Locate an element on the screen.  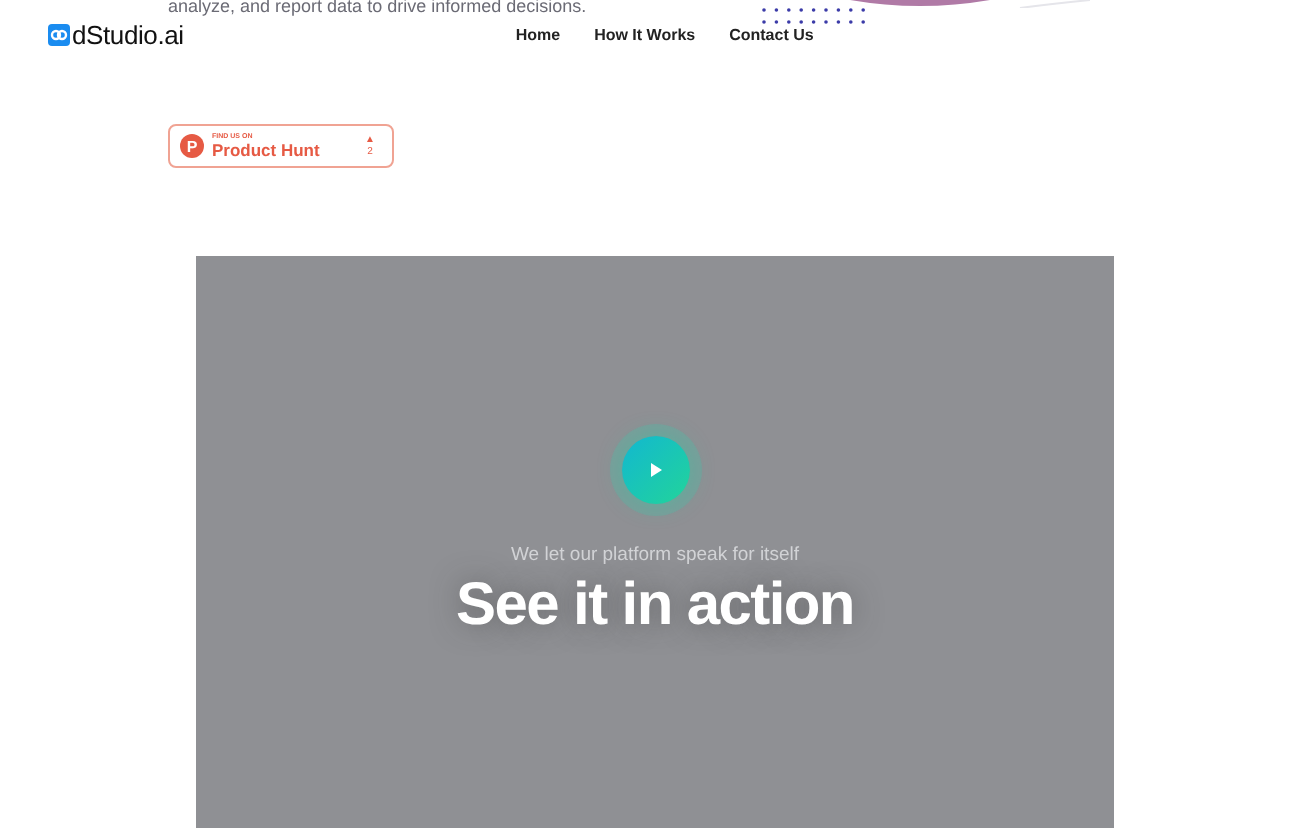
play-icon is located at coordinates (655, 470).